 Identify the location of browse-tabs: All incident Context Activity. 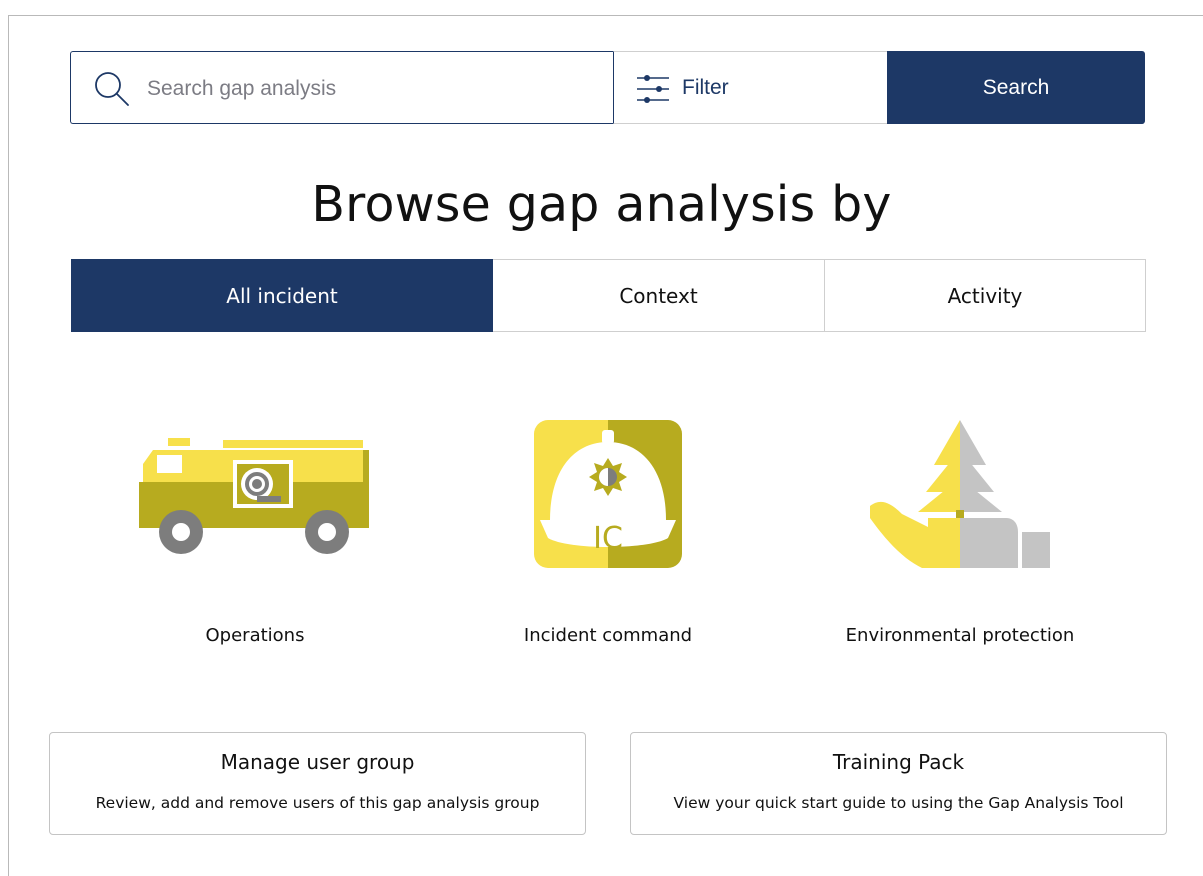
(608, 295).